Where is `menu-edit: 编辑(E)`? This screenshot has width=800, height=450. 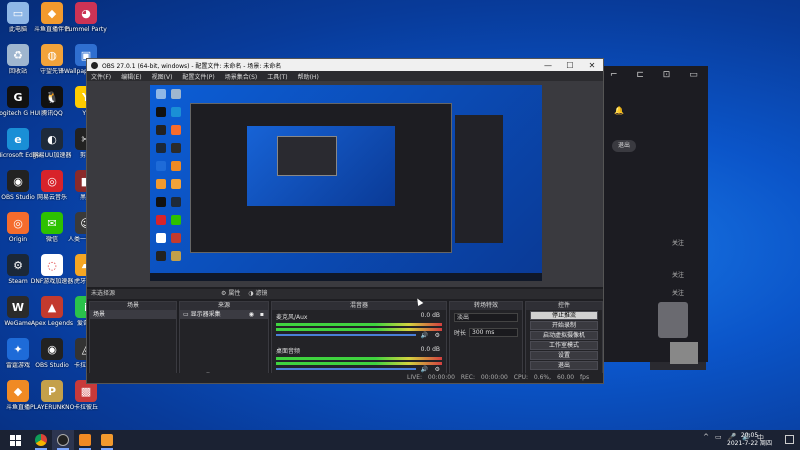
menu-edit: 编辑(E) is located at coordinates (131, 76).